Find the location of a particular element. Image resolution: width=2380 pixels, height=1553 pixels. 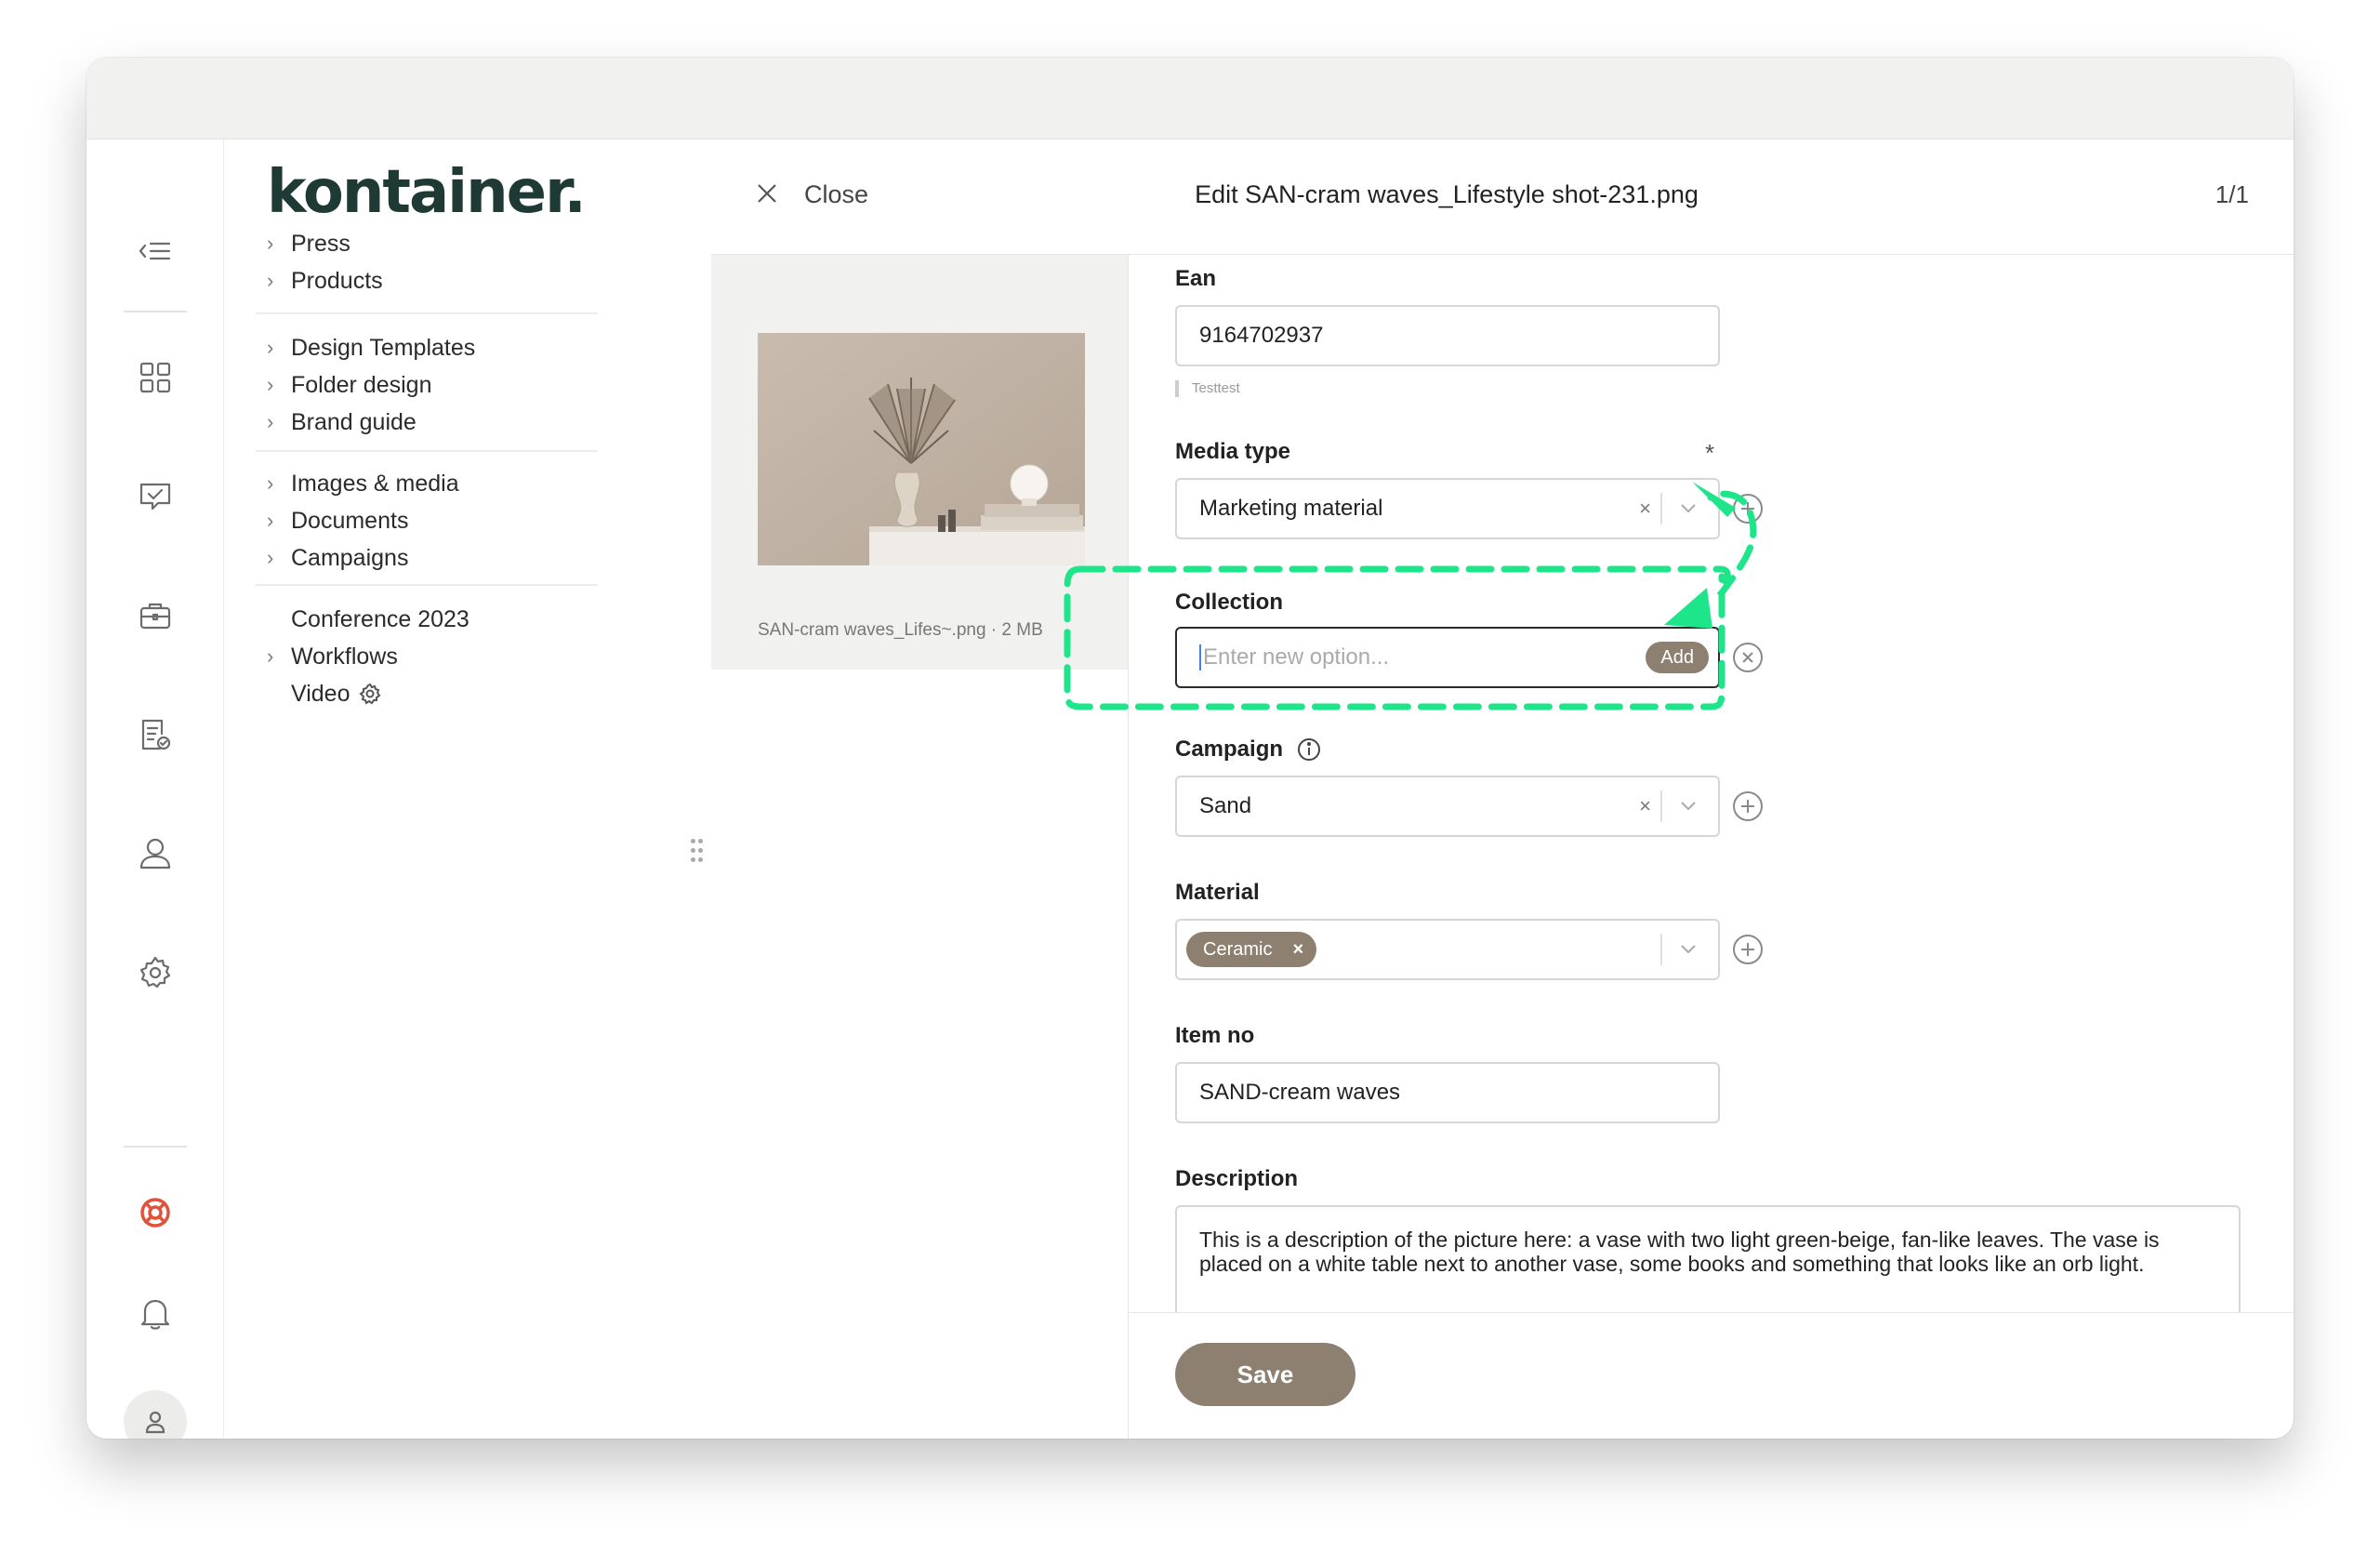

nav-item-video: Video is located at coordinates (324, 693).